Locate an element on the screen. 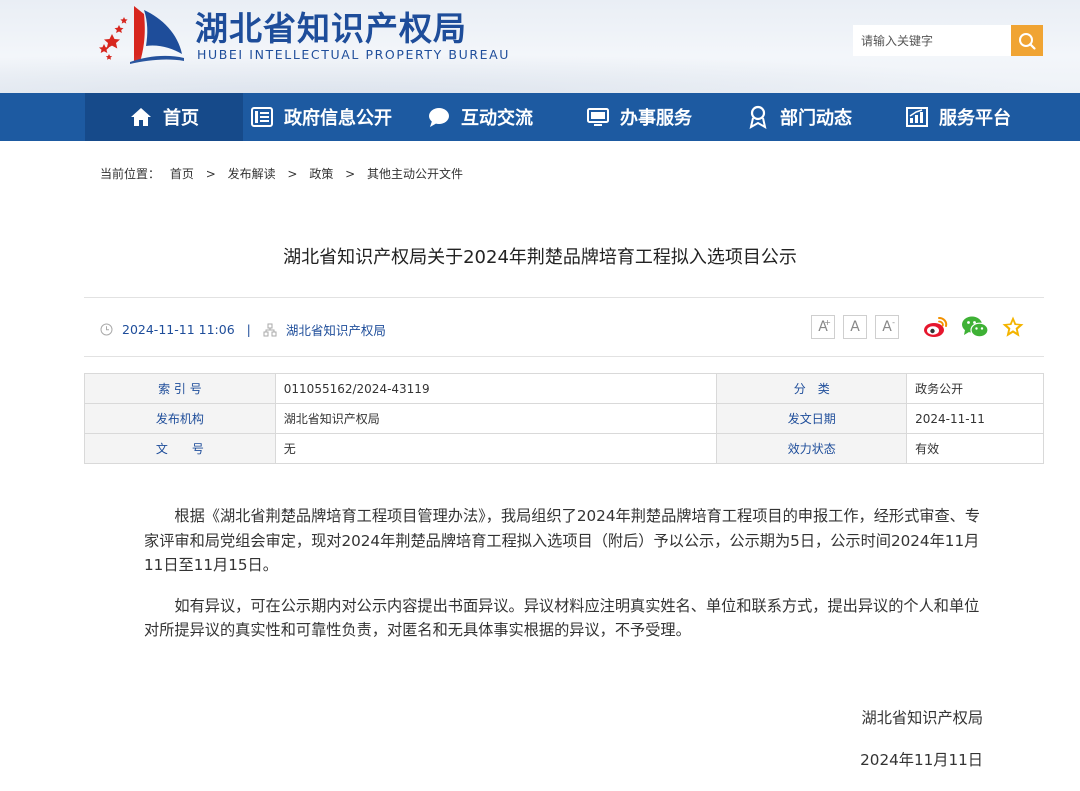 This screenshot has width=1080, height=791. site-subtitle: HUBEI INTELLECTUAL PROPERTY BUREAU is located at coordinates (354, 54).